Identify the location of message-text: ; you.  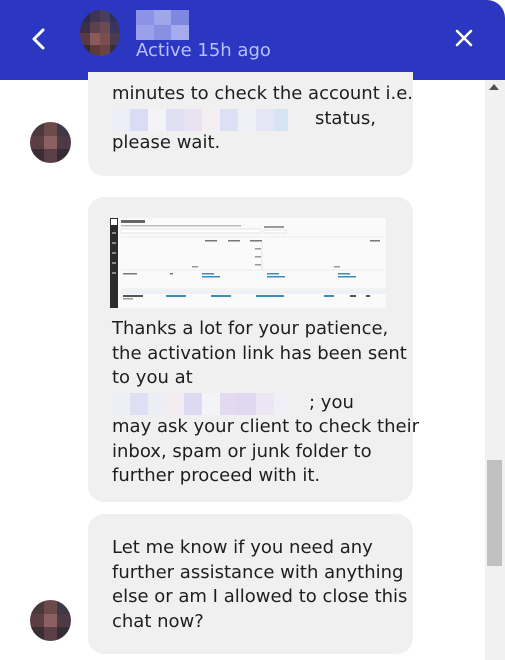
(331, 402).